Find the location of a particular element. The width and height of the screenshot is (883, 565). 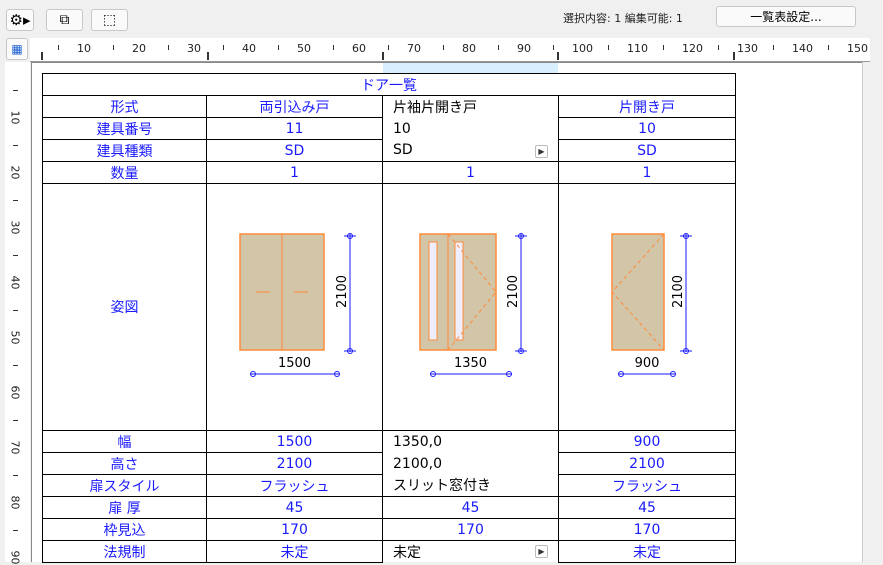

settings-gear-button: ⚙▸ is located at coordinates (20, 20).